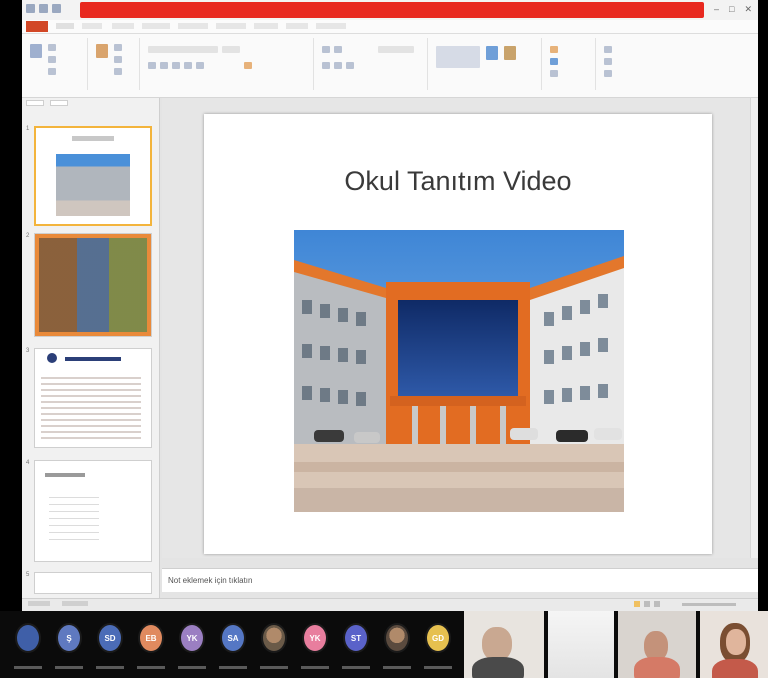 This screenshot has height=678, width=768. I want to click on tab-slides, so click(35, 103).